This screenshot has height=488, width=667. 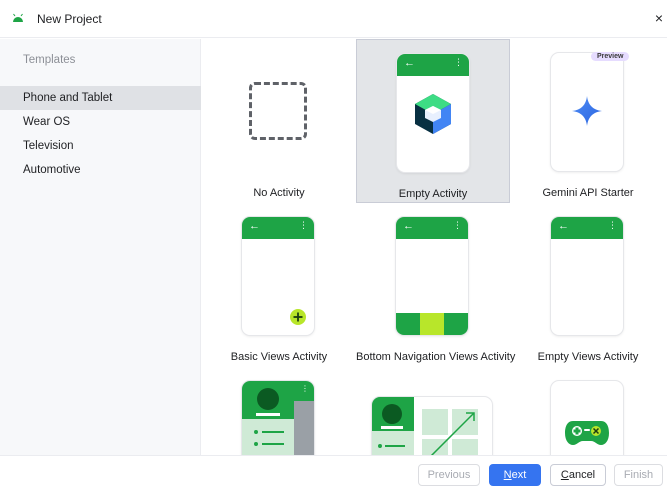 I want to click on template-label: Gemini API Starter, so click(x=588, y=193).